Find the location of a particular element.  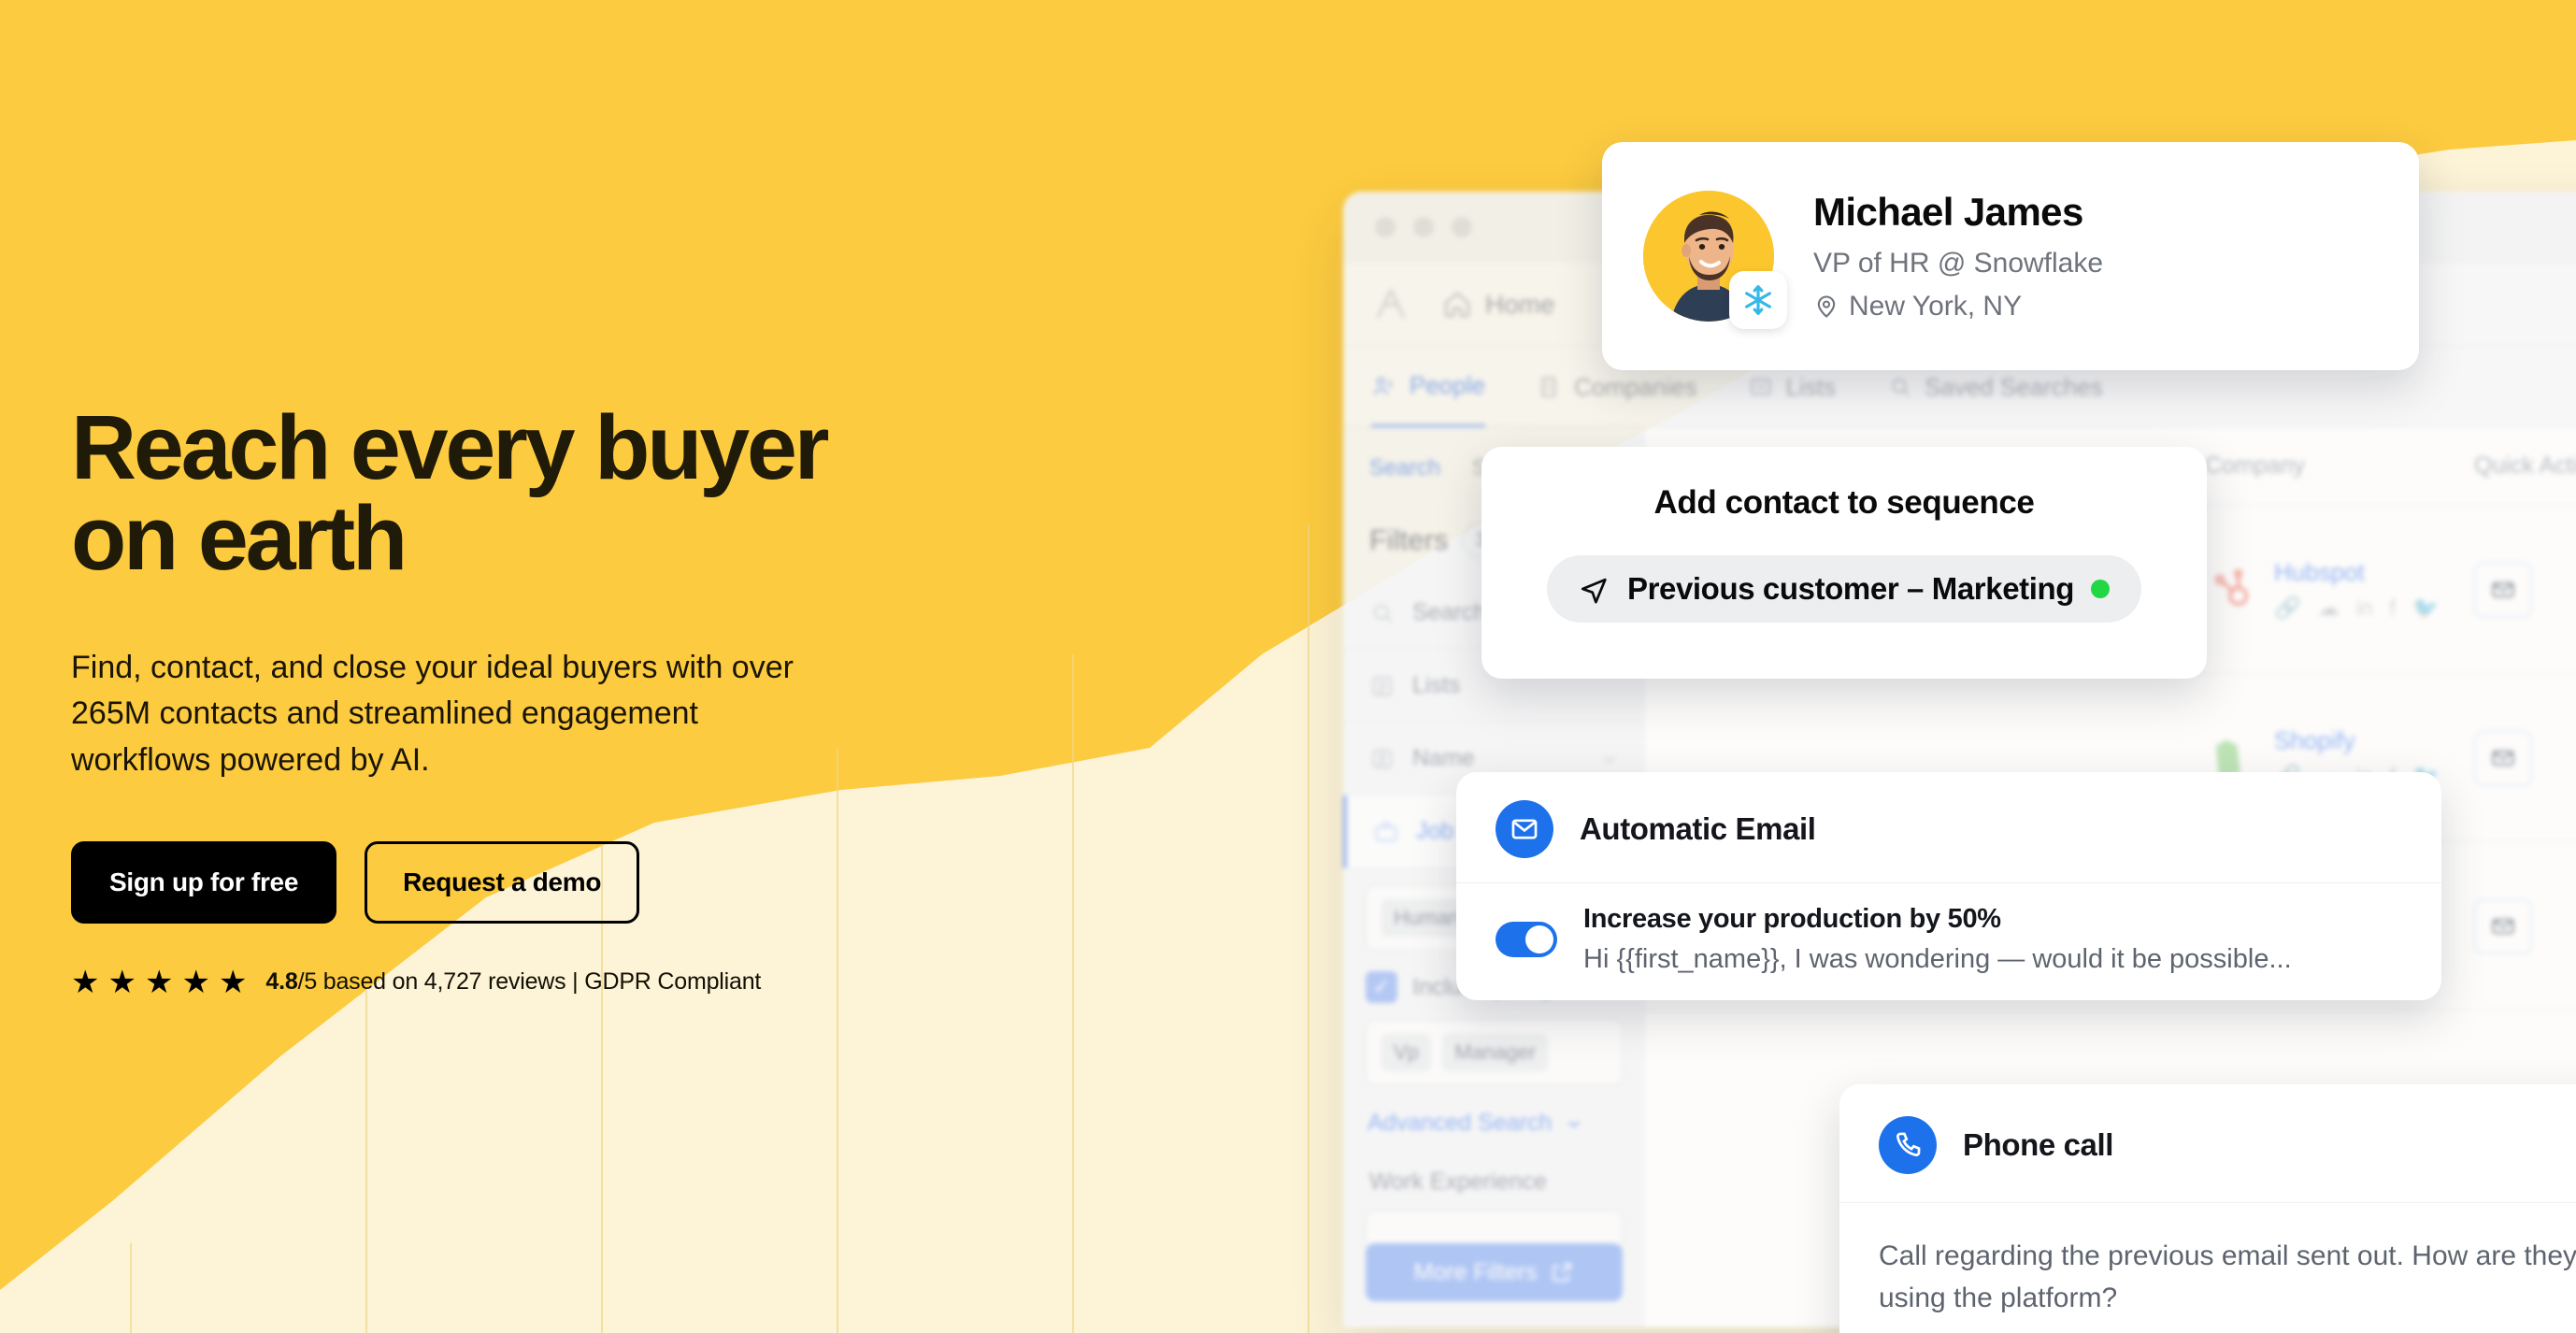

tab-saved-searches-label: Saved Searches is located at coordinates (2013, 386).